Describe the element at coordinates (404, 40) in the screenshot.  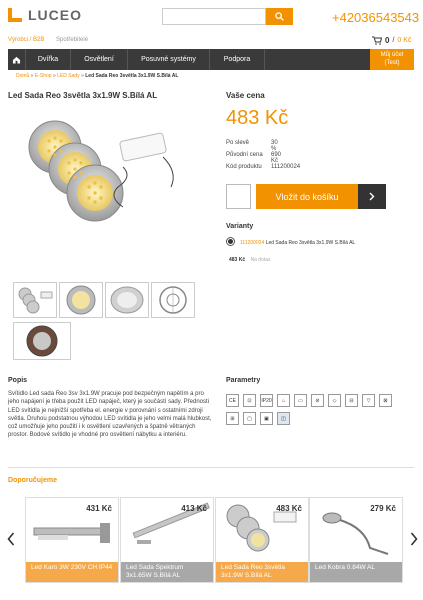
I see `cart-price: 0 Kč` at that location.